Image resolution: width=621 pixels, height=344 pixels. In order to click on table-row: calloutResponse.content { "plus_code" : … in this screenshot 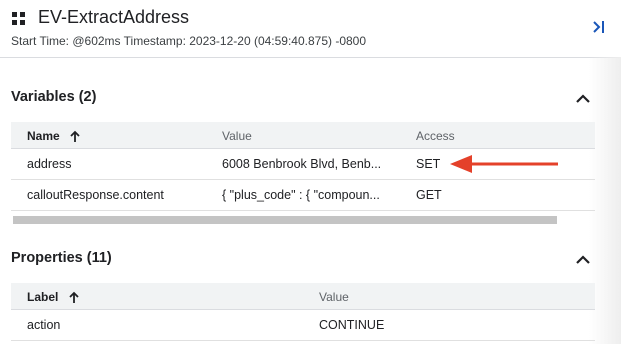, I will do `click(303, 195)`.